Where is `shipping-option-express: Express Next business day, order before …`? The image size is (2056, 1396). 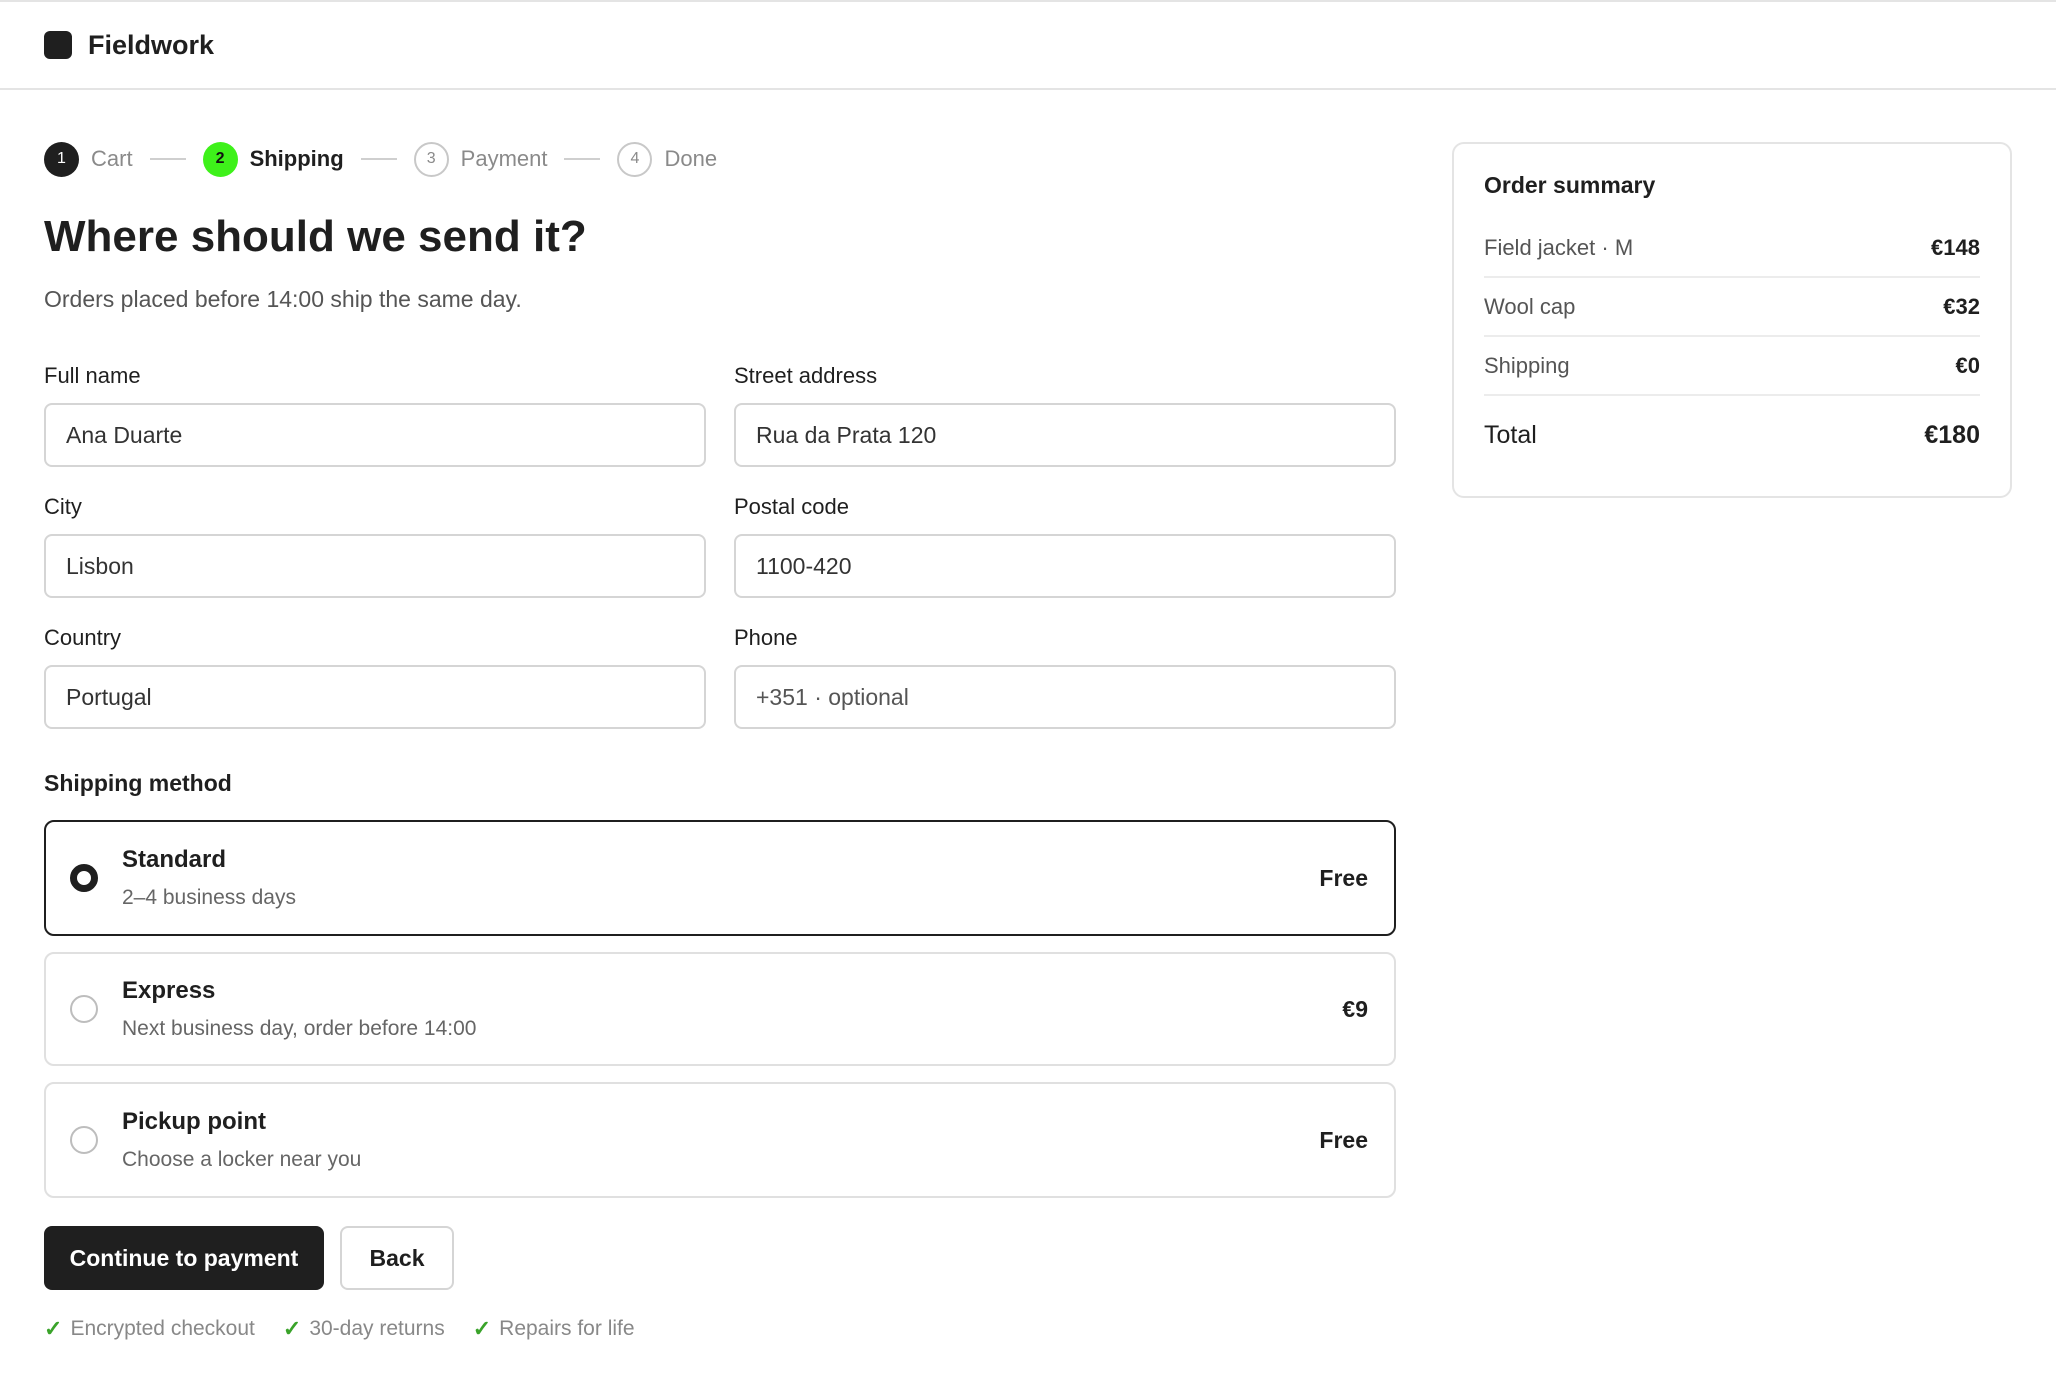
shipping-option-express: Express Next business day, order before … is located at coordinates (720, 1009).